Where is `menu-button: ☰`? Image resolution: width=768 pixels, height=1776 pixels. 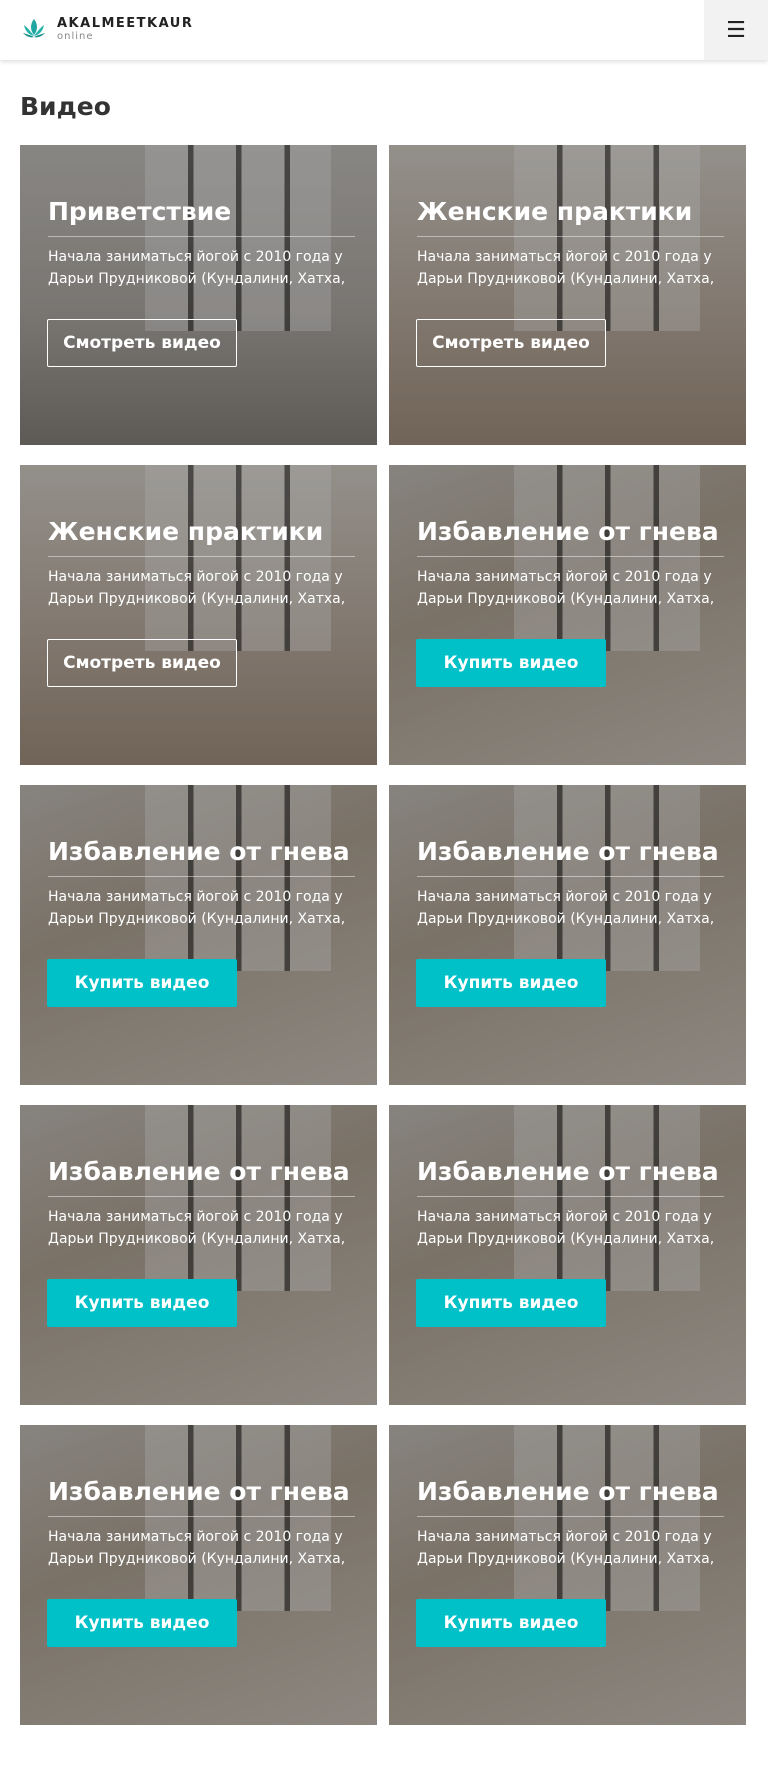 menu-button: ☰ is located at coordinates (736, 30).